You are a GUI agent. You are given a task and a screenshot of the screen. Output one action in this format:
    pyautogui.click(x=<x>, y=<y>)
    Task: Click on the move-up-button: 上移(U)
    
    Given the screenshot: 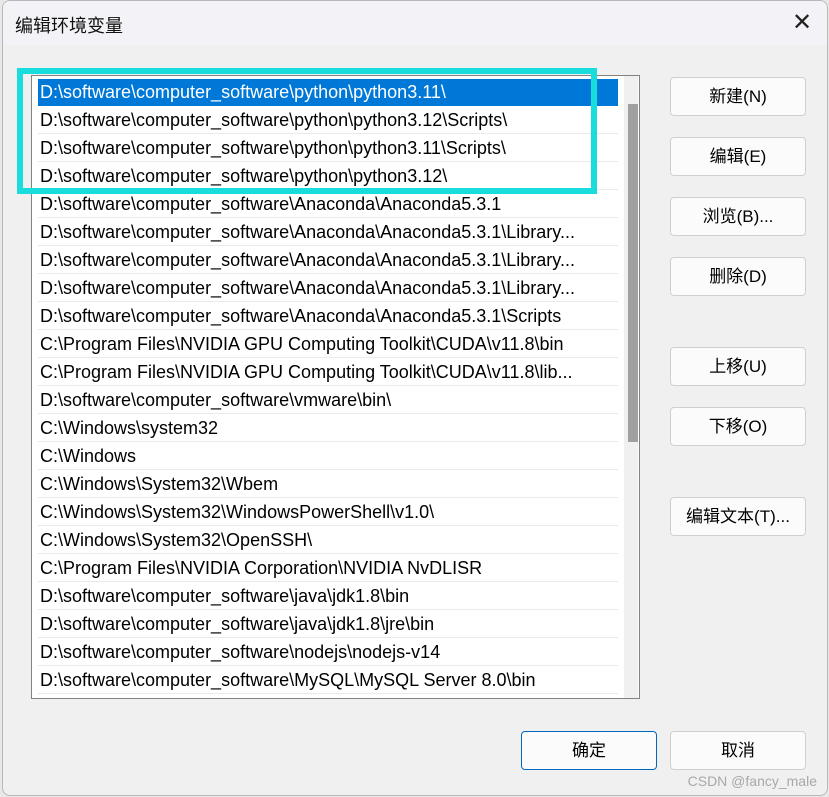 What is the action you would take?
    pyautogui.click(x=738, y=366)
    